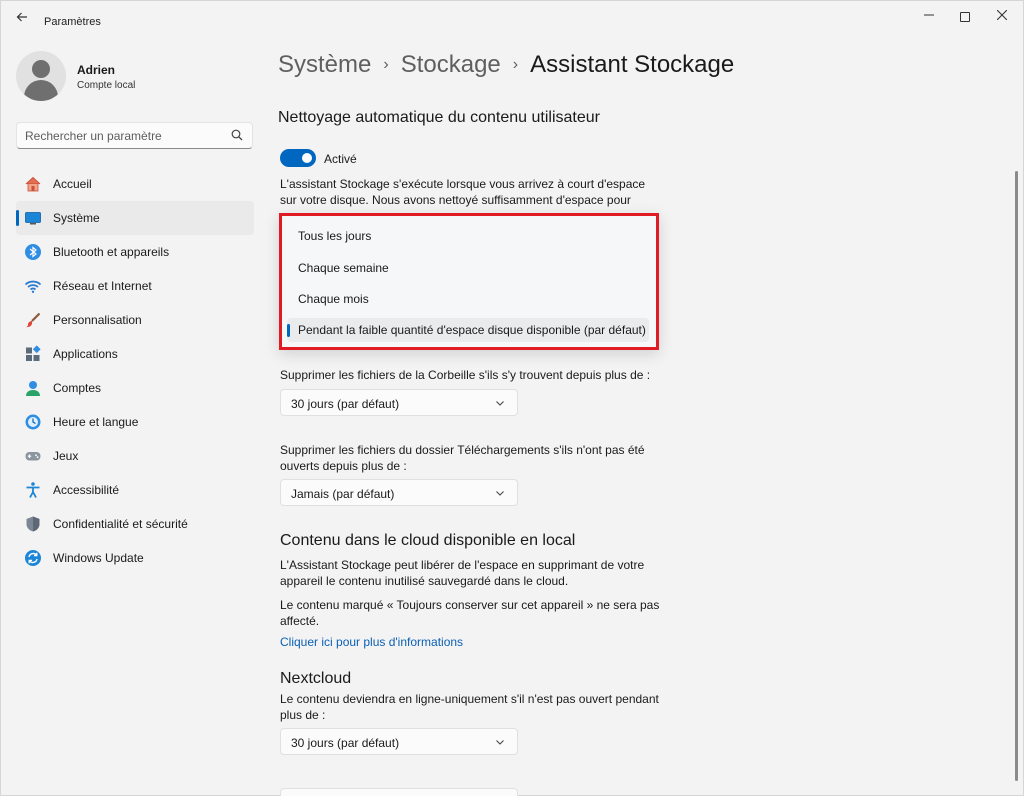 The height and width of the screenshot is (796, 1024). What do you see at coordinates (33, 558) in the screenshot?
I see `update-icon` at bounding box center [33, 558].